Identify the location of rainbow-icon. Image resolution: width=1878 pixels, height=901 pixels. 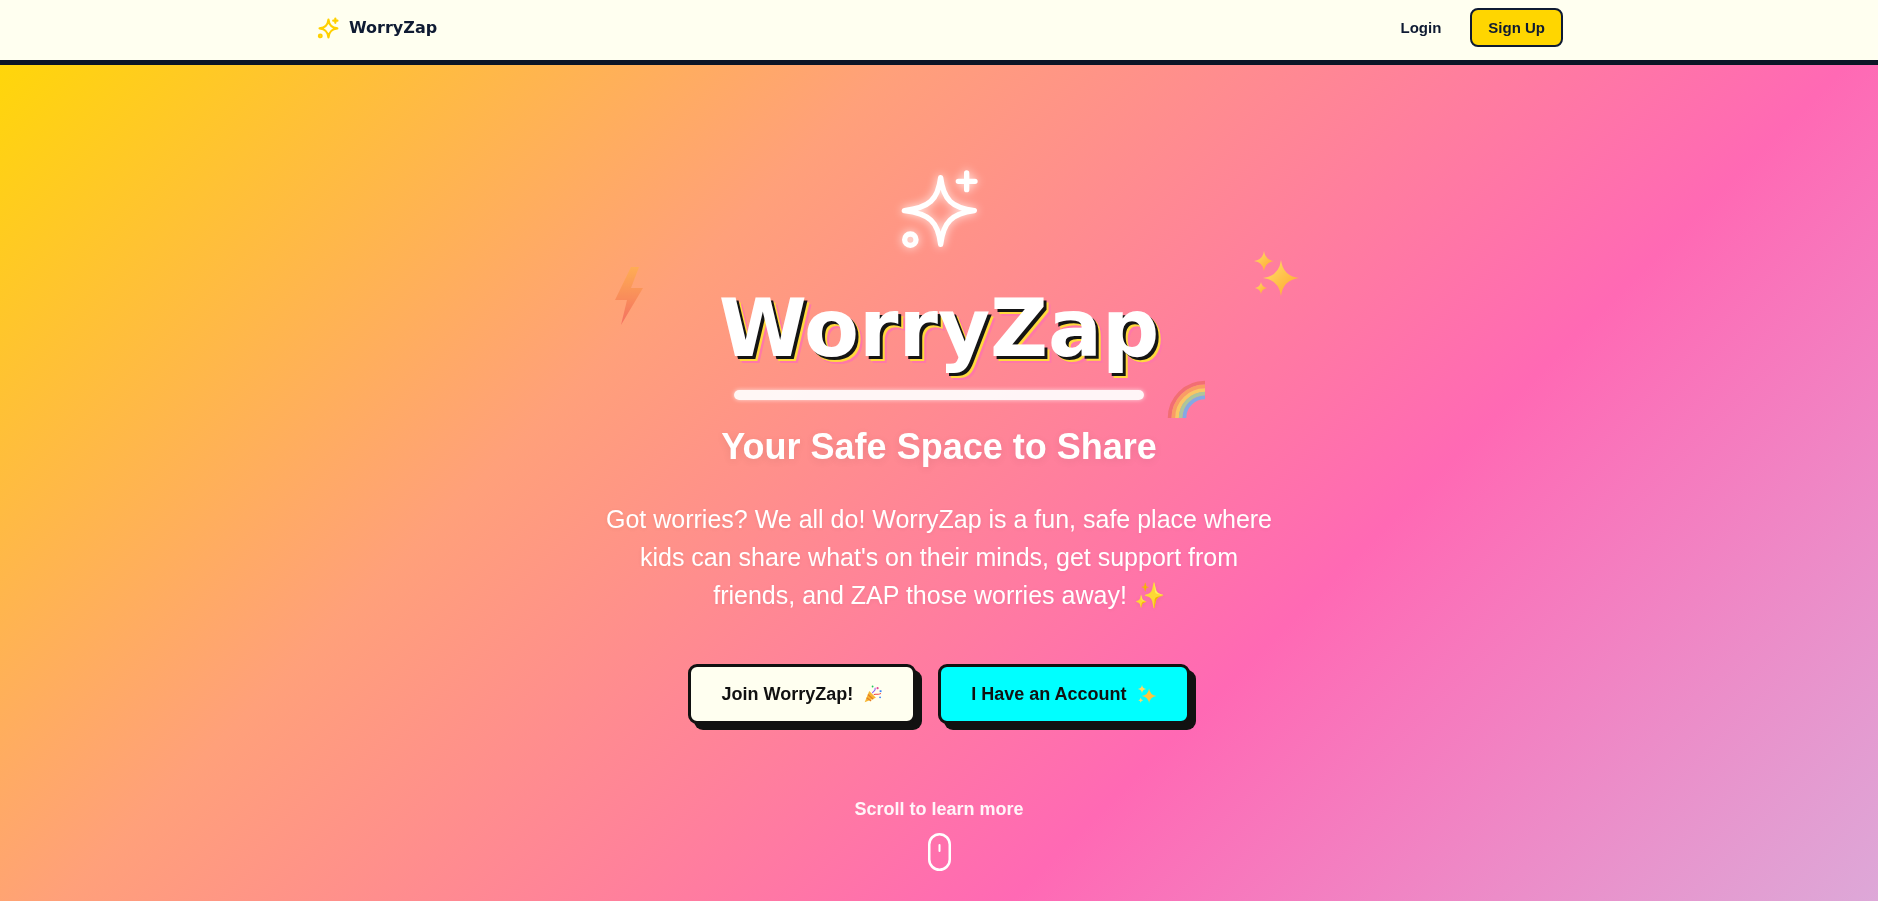
(1186, 399).